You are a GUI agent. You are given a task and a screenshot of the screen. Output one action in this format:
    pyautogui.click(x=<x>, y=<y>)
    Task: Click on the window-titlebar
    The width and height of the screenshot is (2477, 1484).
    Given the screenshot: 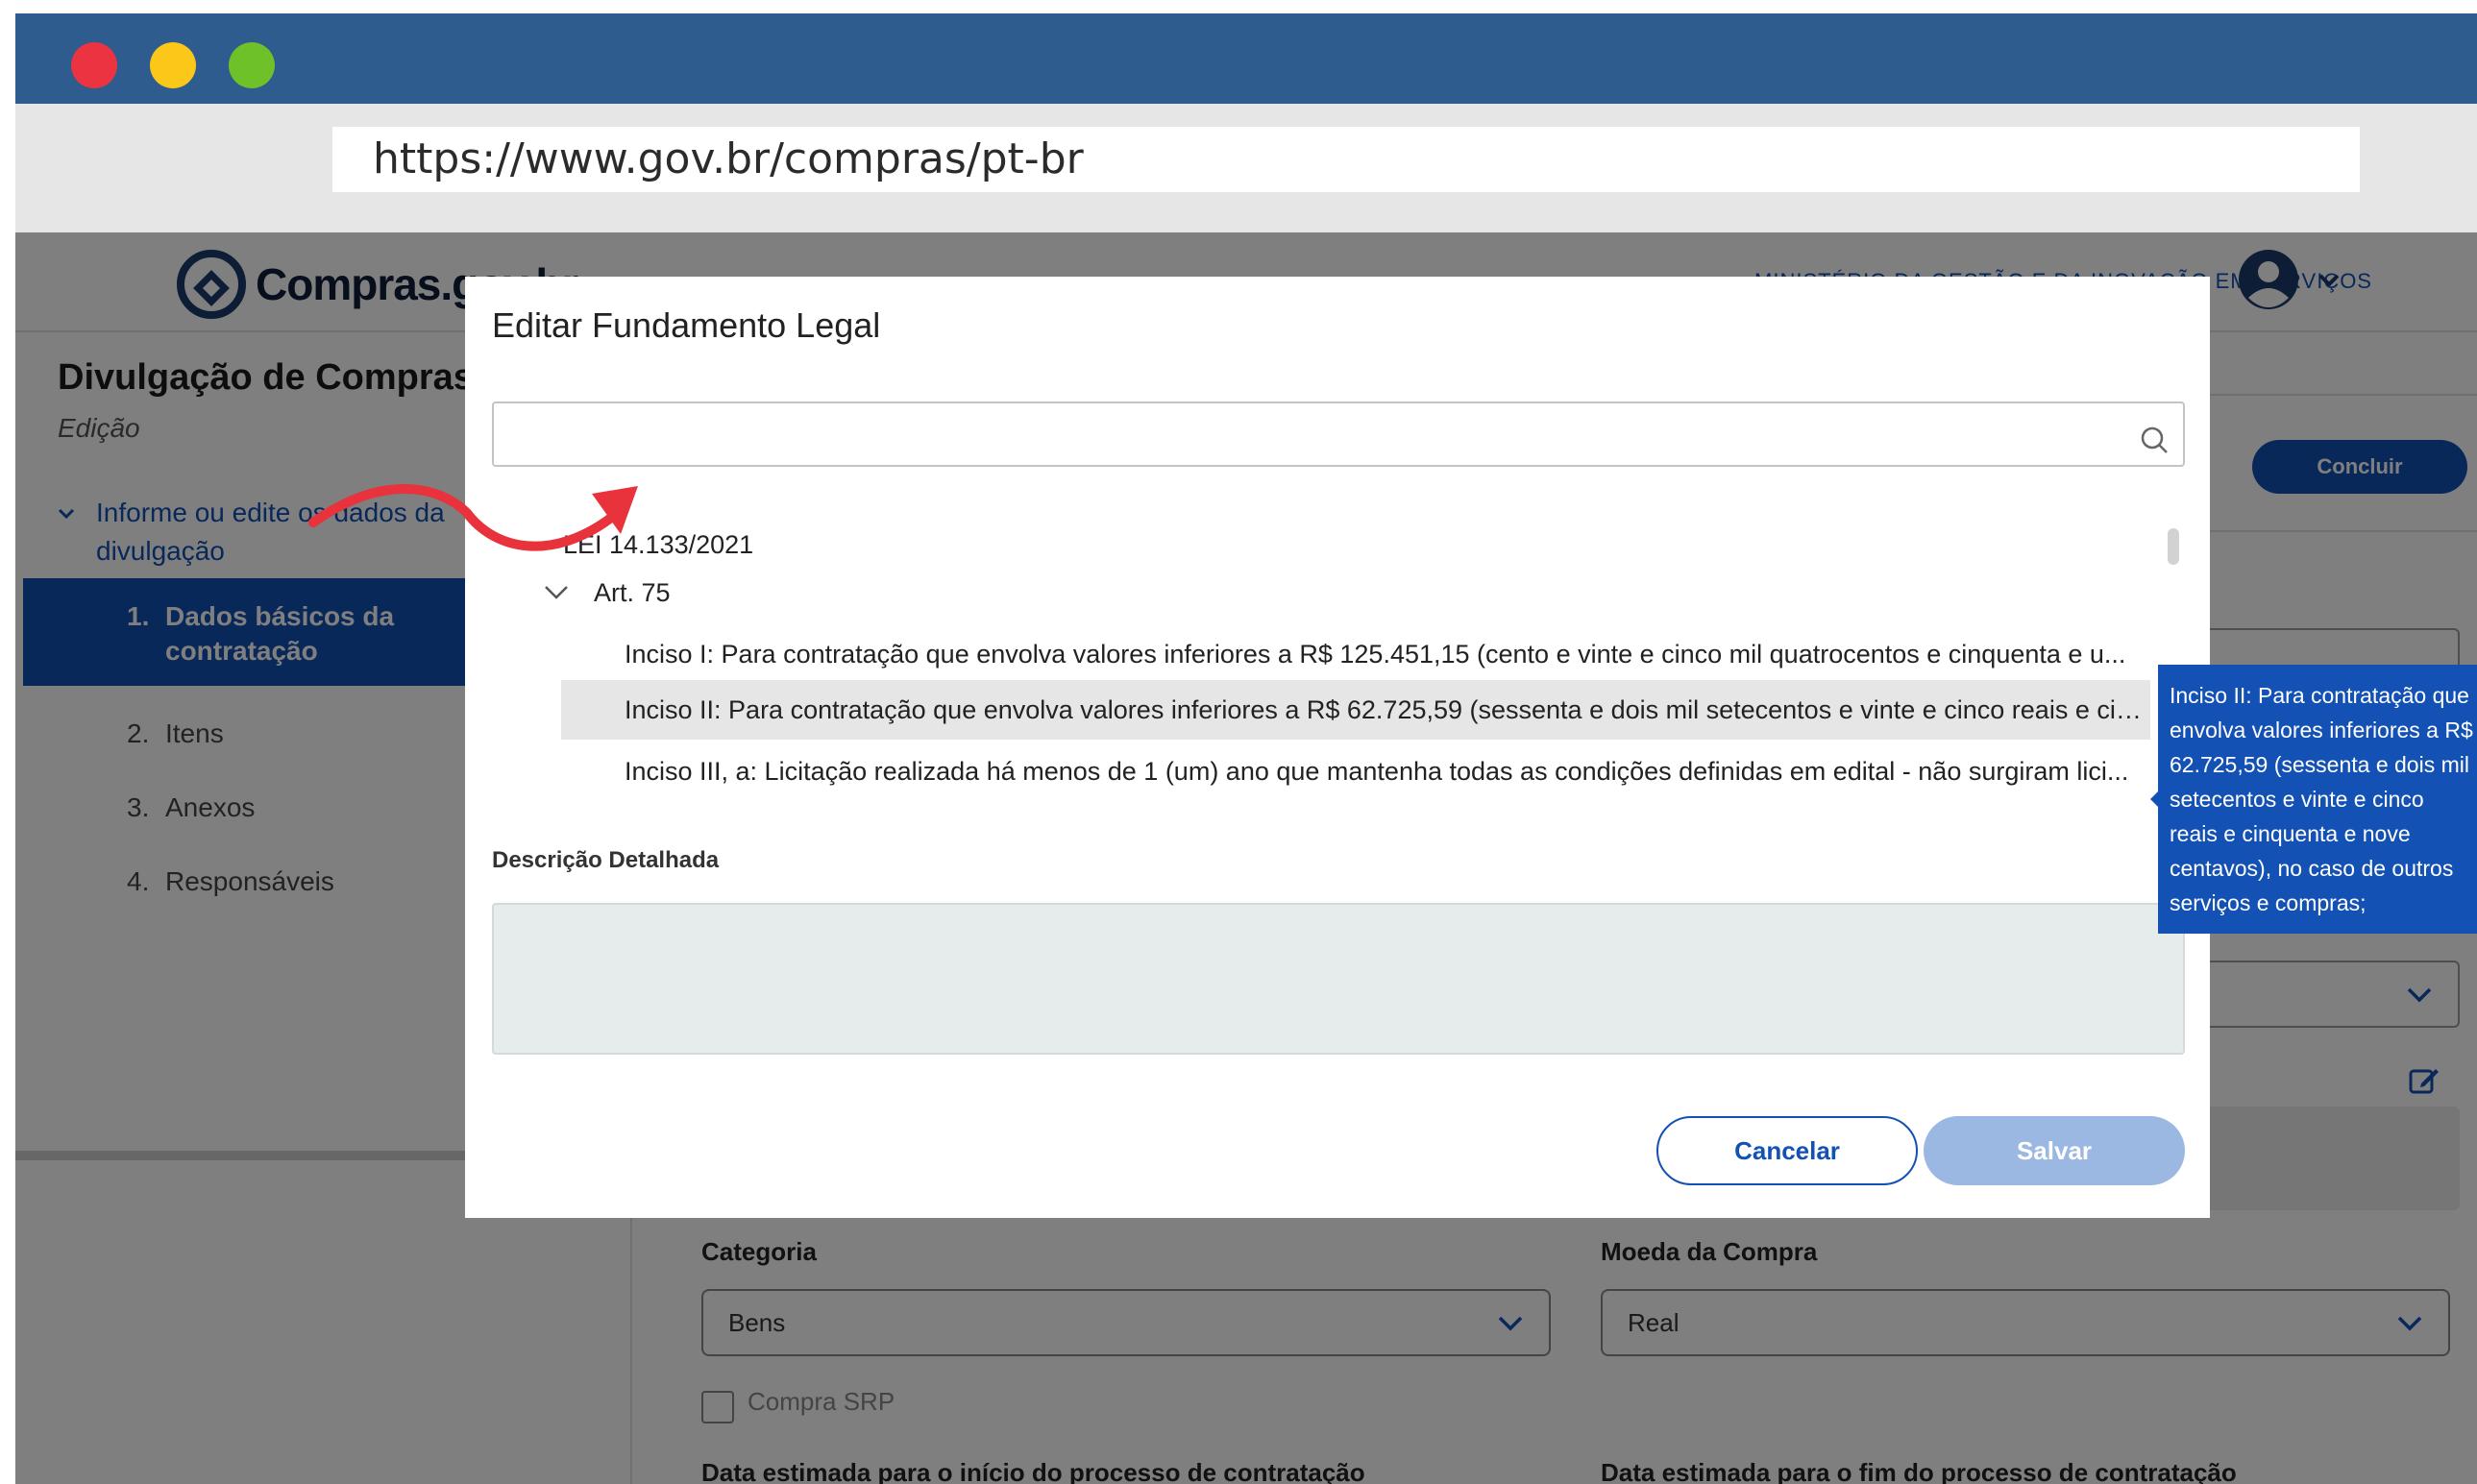 What is the action you would take?
    pyautogui.click(x=1246, y=58)
    